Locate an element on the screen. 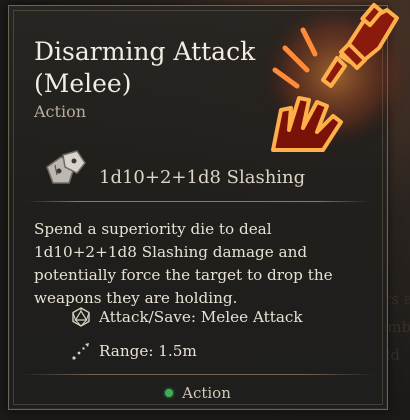 The image size is (410, 420). action-resource-label: Action is located at coordinates (206, 393).